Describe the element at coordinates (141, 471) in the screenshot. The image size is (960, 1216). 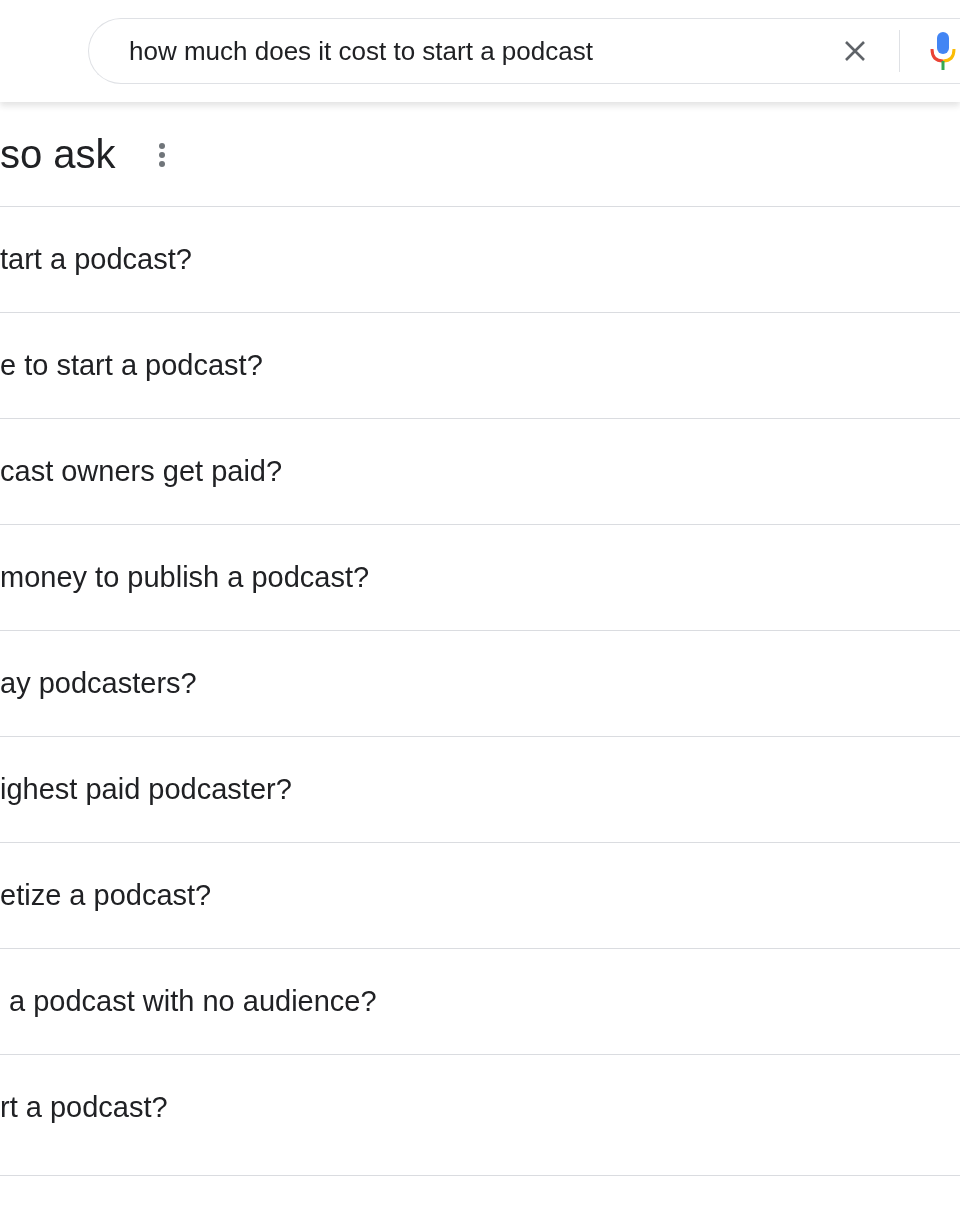
I see `question-text: cast owners get paid?` at that location.